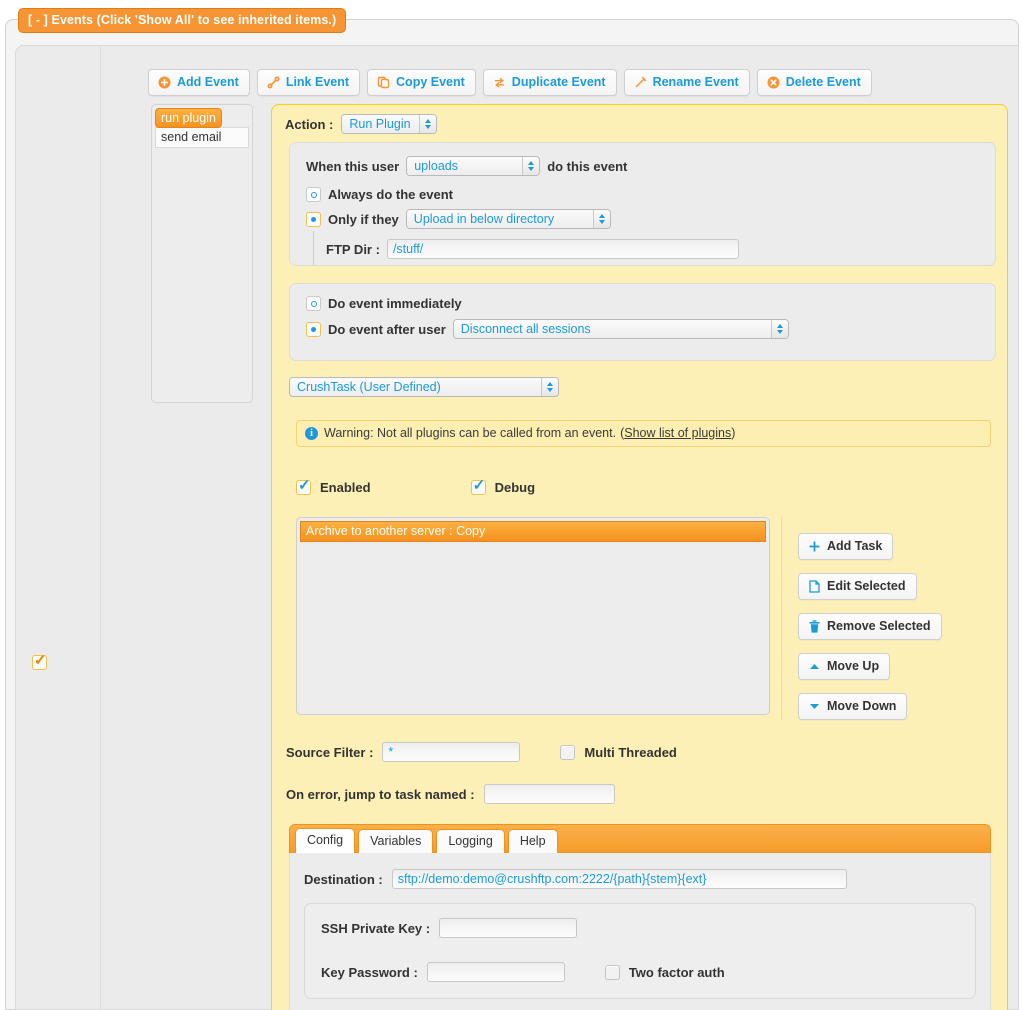 This screenshot has width=1023, height=1010. I want to click on radio-only-if, so click(313, 219).